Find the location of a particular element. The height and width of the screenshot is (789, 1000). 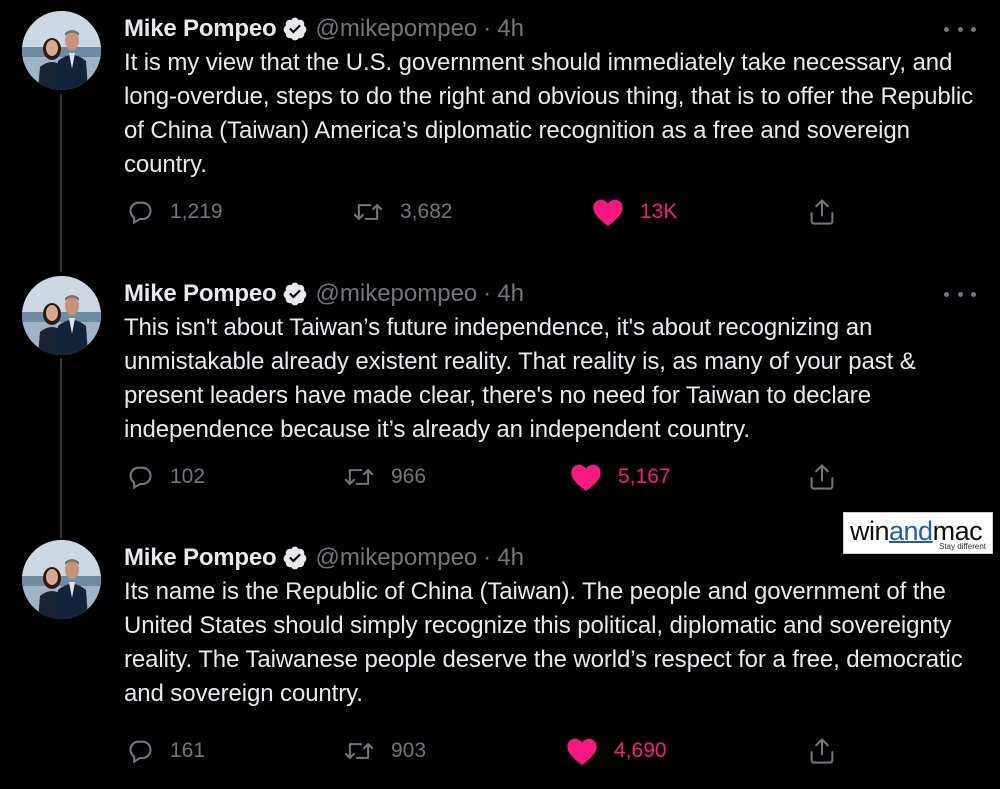

retweet-button: 966 is located at coordinates (384, 477).